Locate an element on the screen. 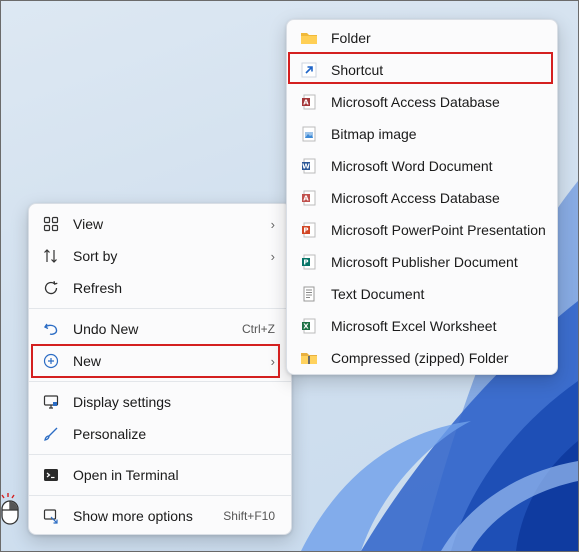 This screenshot has width=579, height=552. powerpoint-icon: P is located at coordinates (309, 230).